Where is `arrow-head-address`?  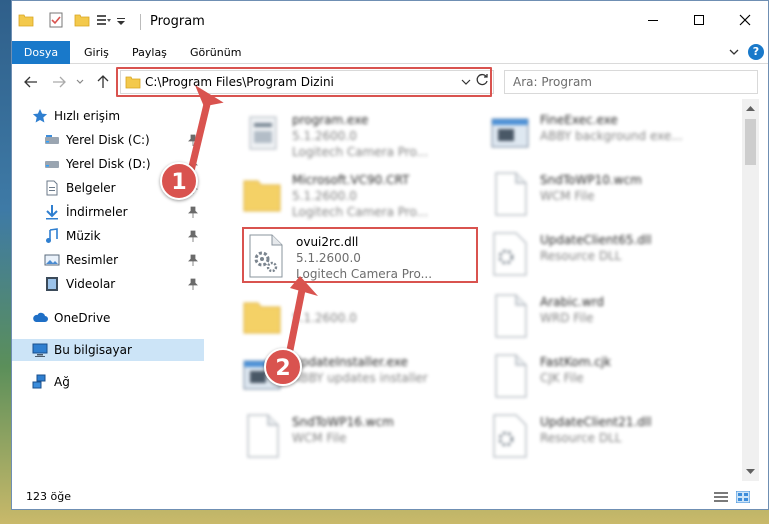
arrow-head-address is located at coordinates (209, 96).